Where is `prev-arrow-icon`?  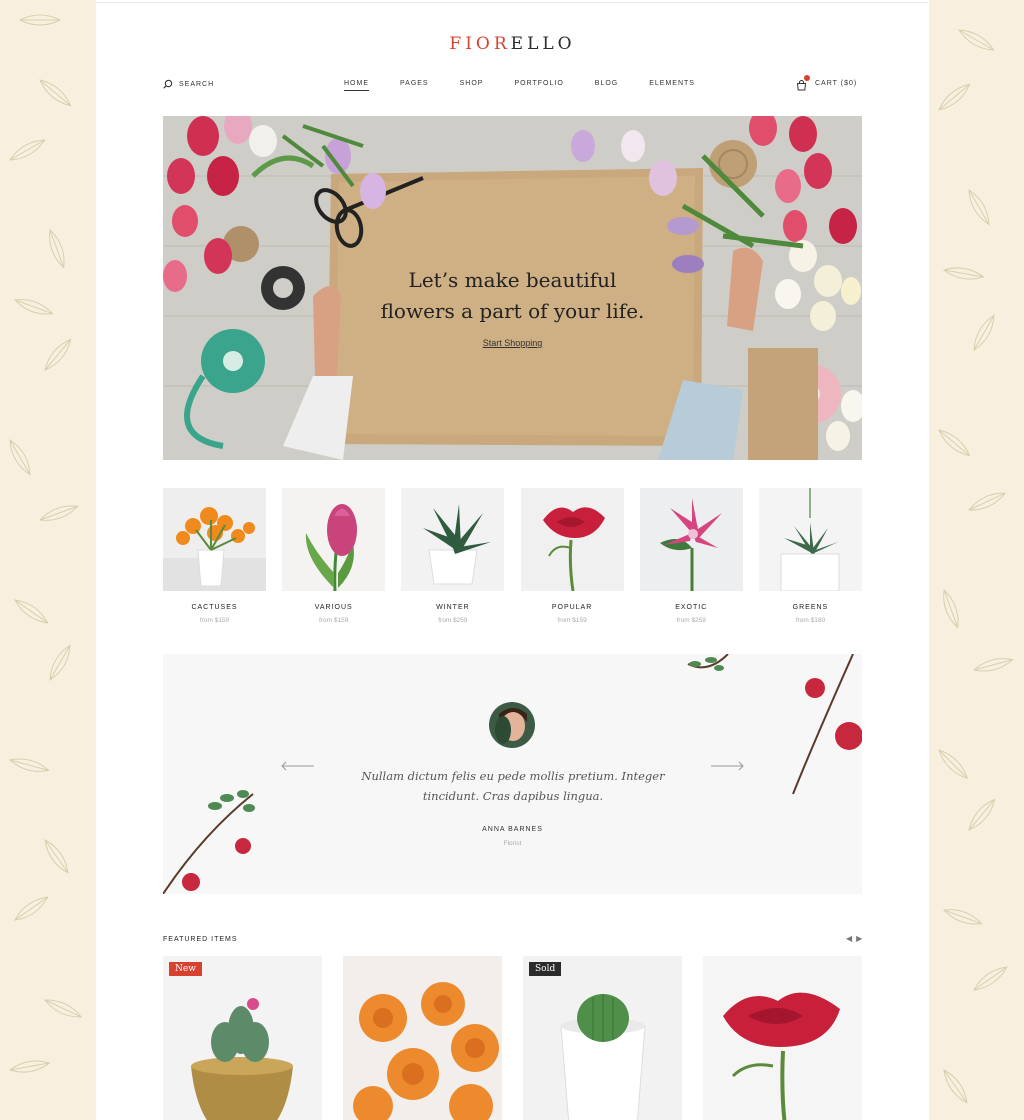 prev-arrow-icon is located at coordinates (298, 766).